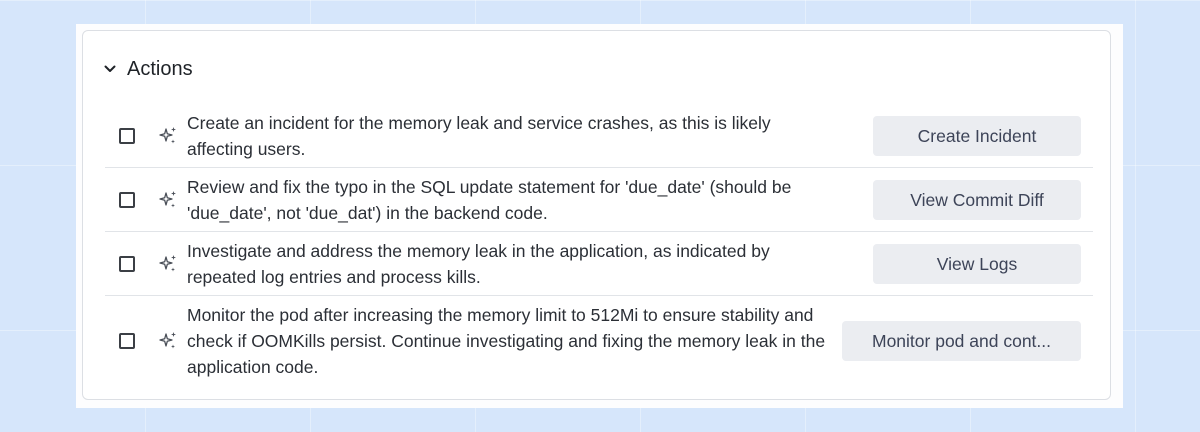 The width and height of the screenshot is (1200, 432). I want to click on view-commit-diff-button: View Commit Diff, so click(977, 200).